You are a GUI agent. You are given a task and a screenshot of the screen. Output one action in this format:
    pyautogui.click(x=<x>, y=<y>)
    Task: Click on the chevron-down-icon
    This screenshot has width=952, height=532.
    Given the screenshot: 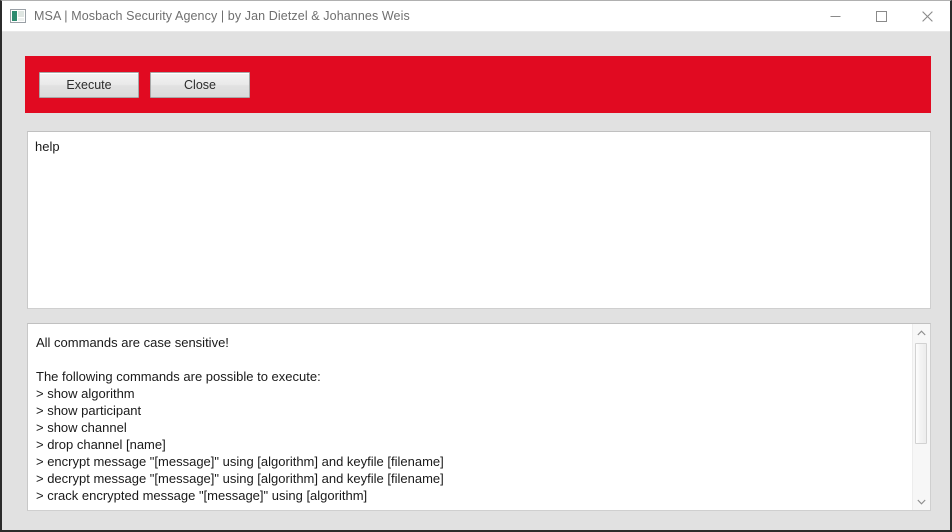 What is the action you would take?
    pyautogui.click(x=921, y=502)
    